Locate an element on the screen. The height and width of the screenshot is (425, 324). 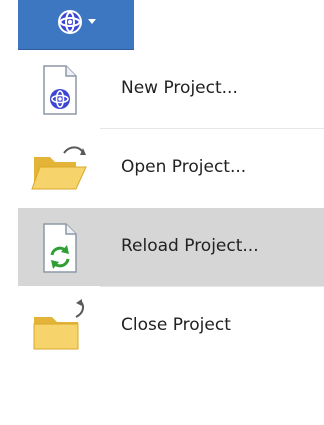
menu-item-label: Close Project is located at coordinates (176, 325).